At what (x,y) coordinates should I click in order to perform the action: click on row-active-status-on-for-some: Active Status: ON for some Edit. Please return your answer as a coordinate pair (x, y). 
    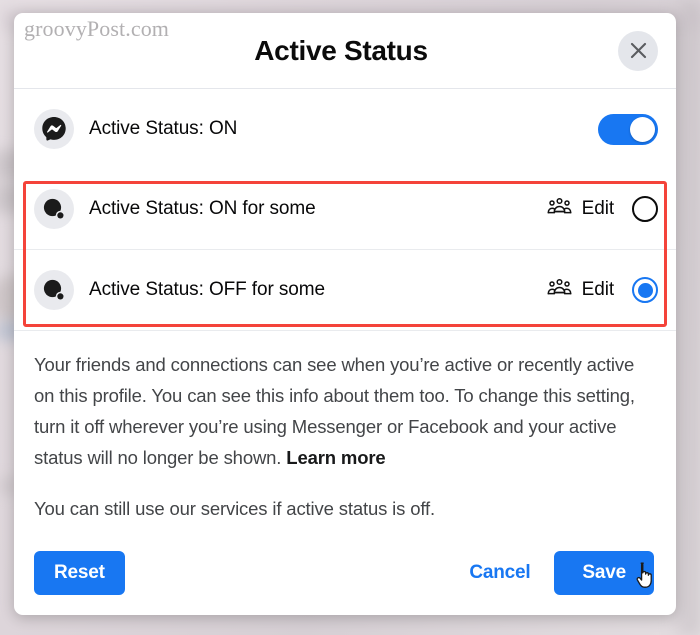
    Looking at the image, I should click on (345, 209).